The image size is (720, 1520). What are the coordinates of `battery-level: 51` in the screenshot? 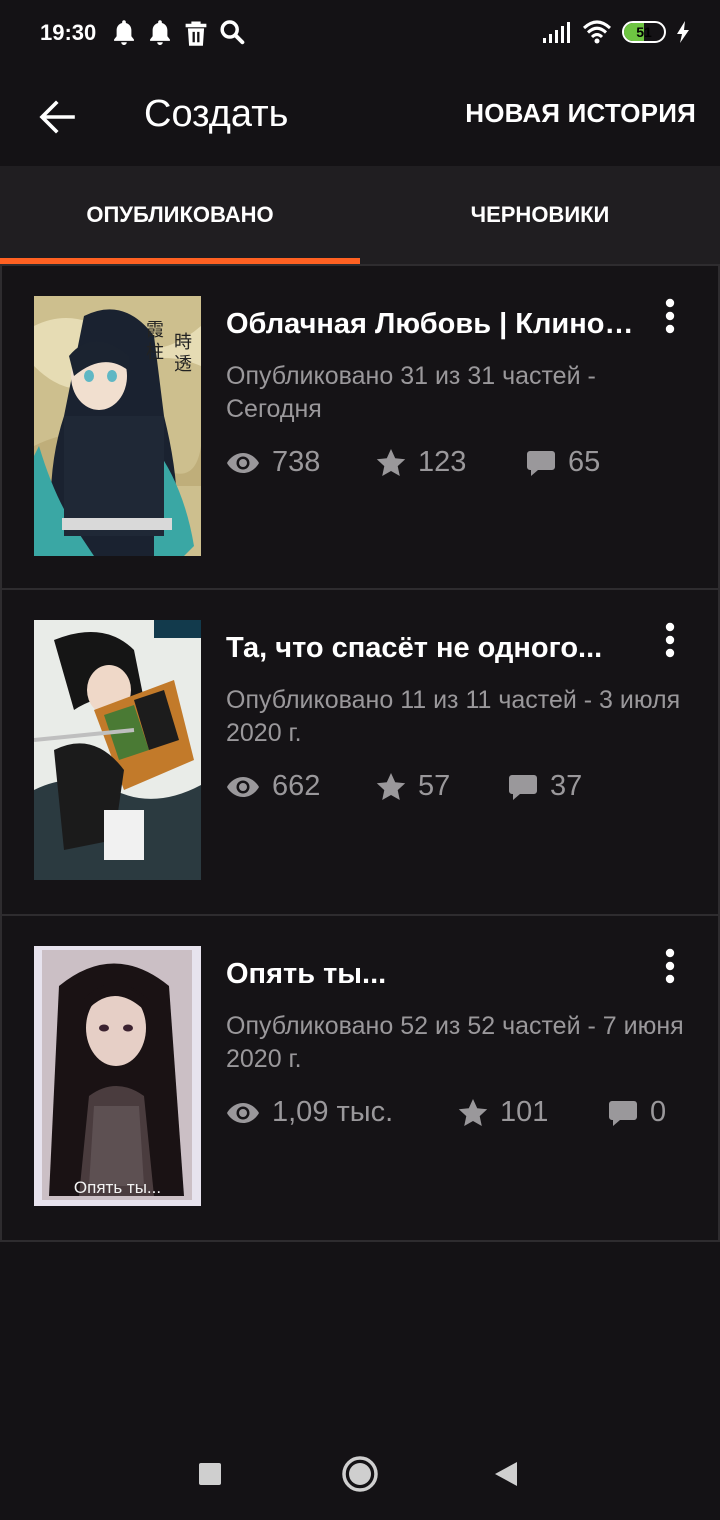 It's located at (644, 32).